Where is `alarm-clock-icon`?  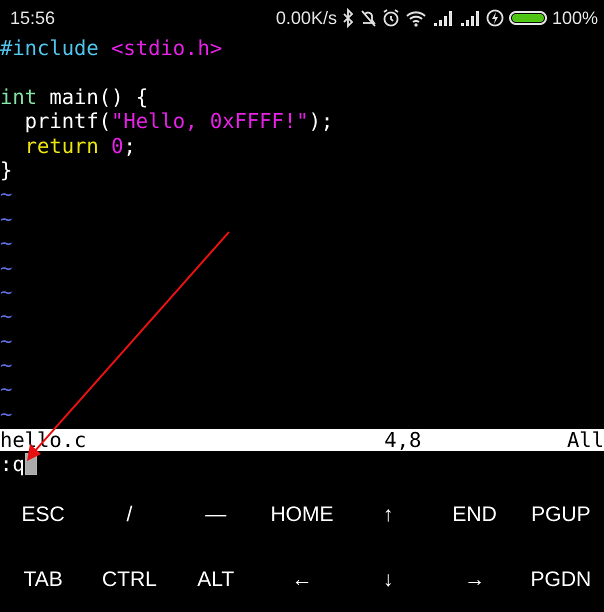
alarm-clock-icon is located at coordinates (391, 18).